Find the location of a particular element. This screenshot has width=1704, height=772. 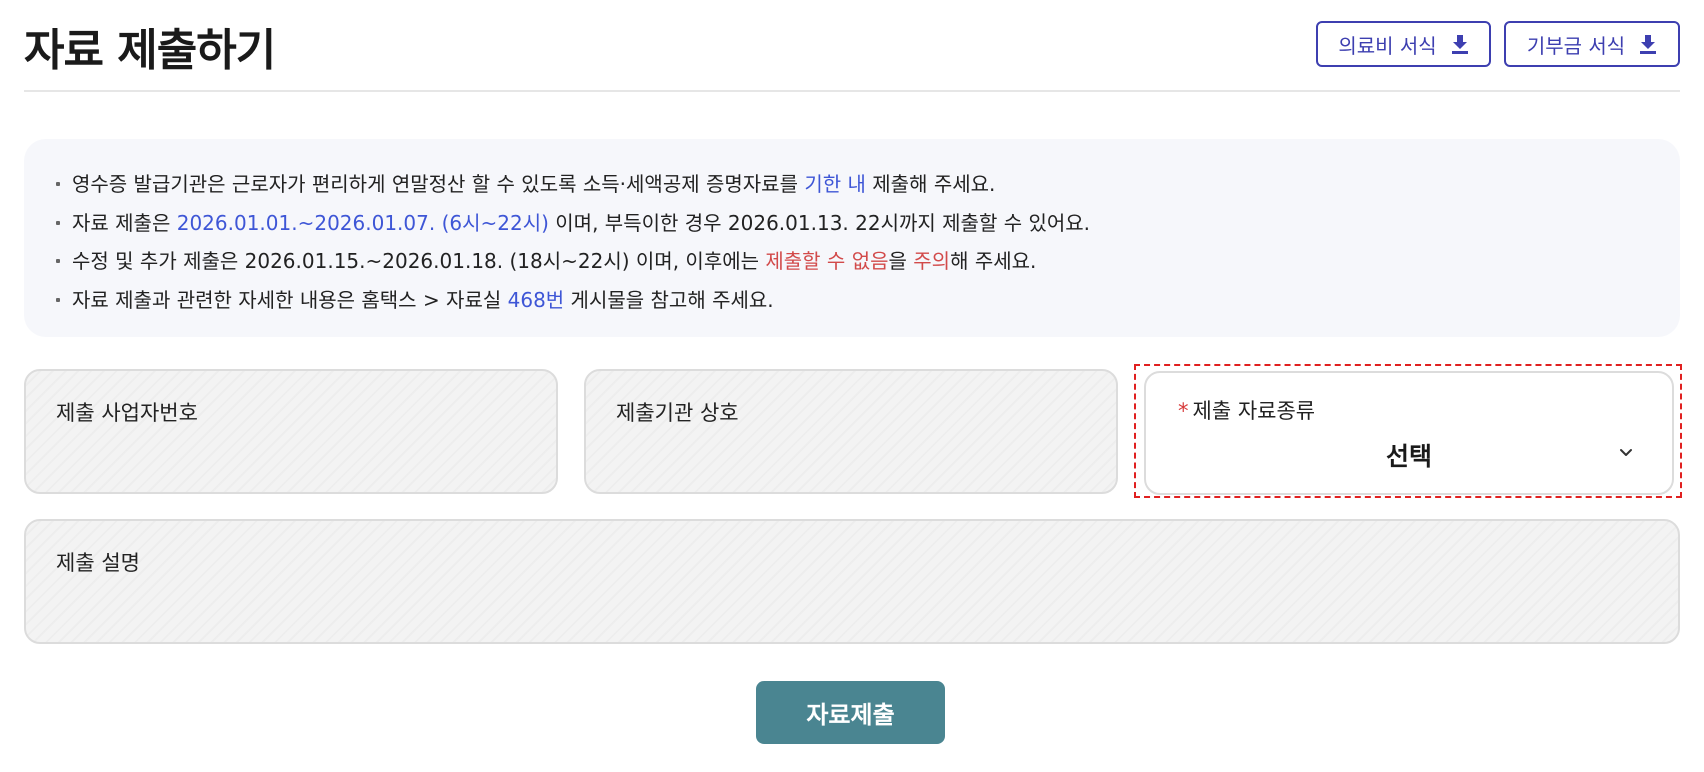

notice-text: 제출해 주세요. is located at coordinates (930, 184).